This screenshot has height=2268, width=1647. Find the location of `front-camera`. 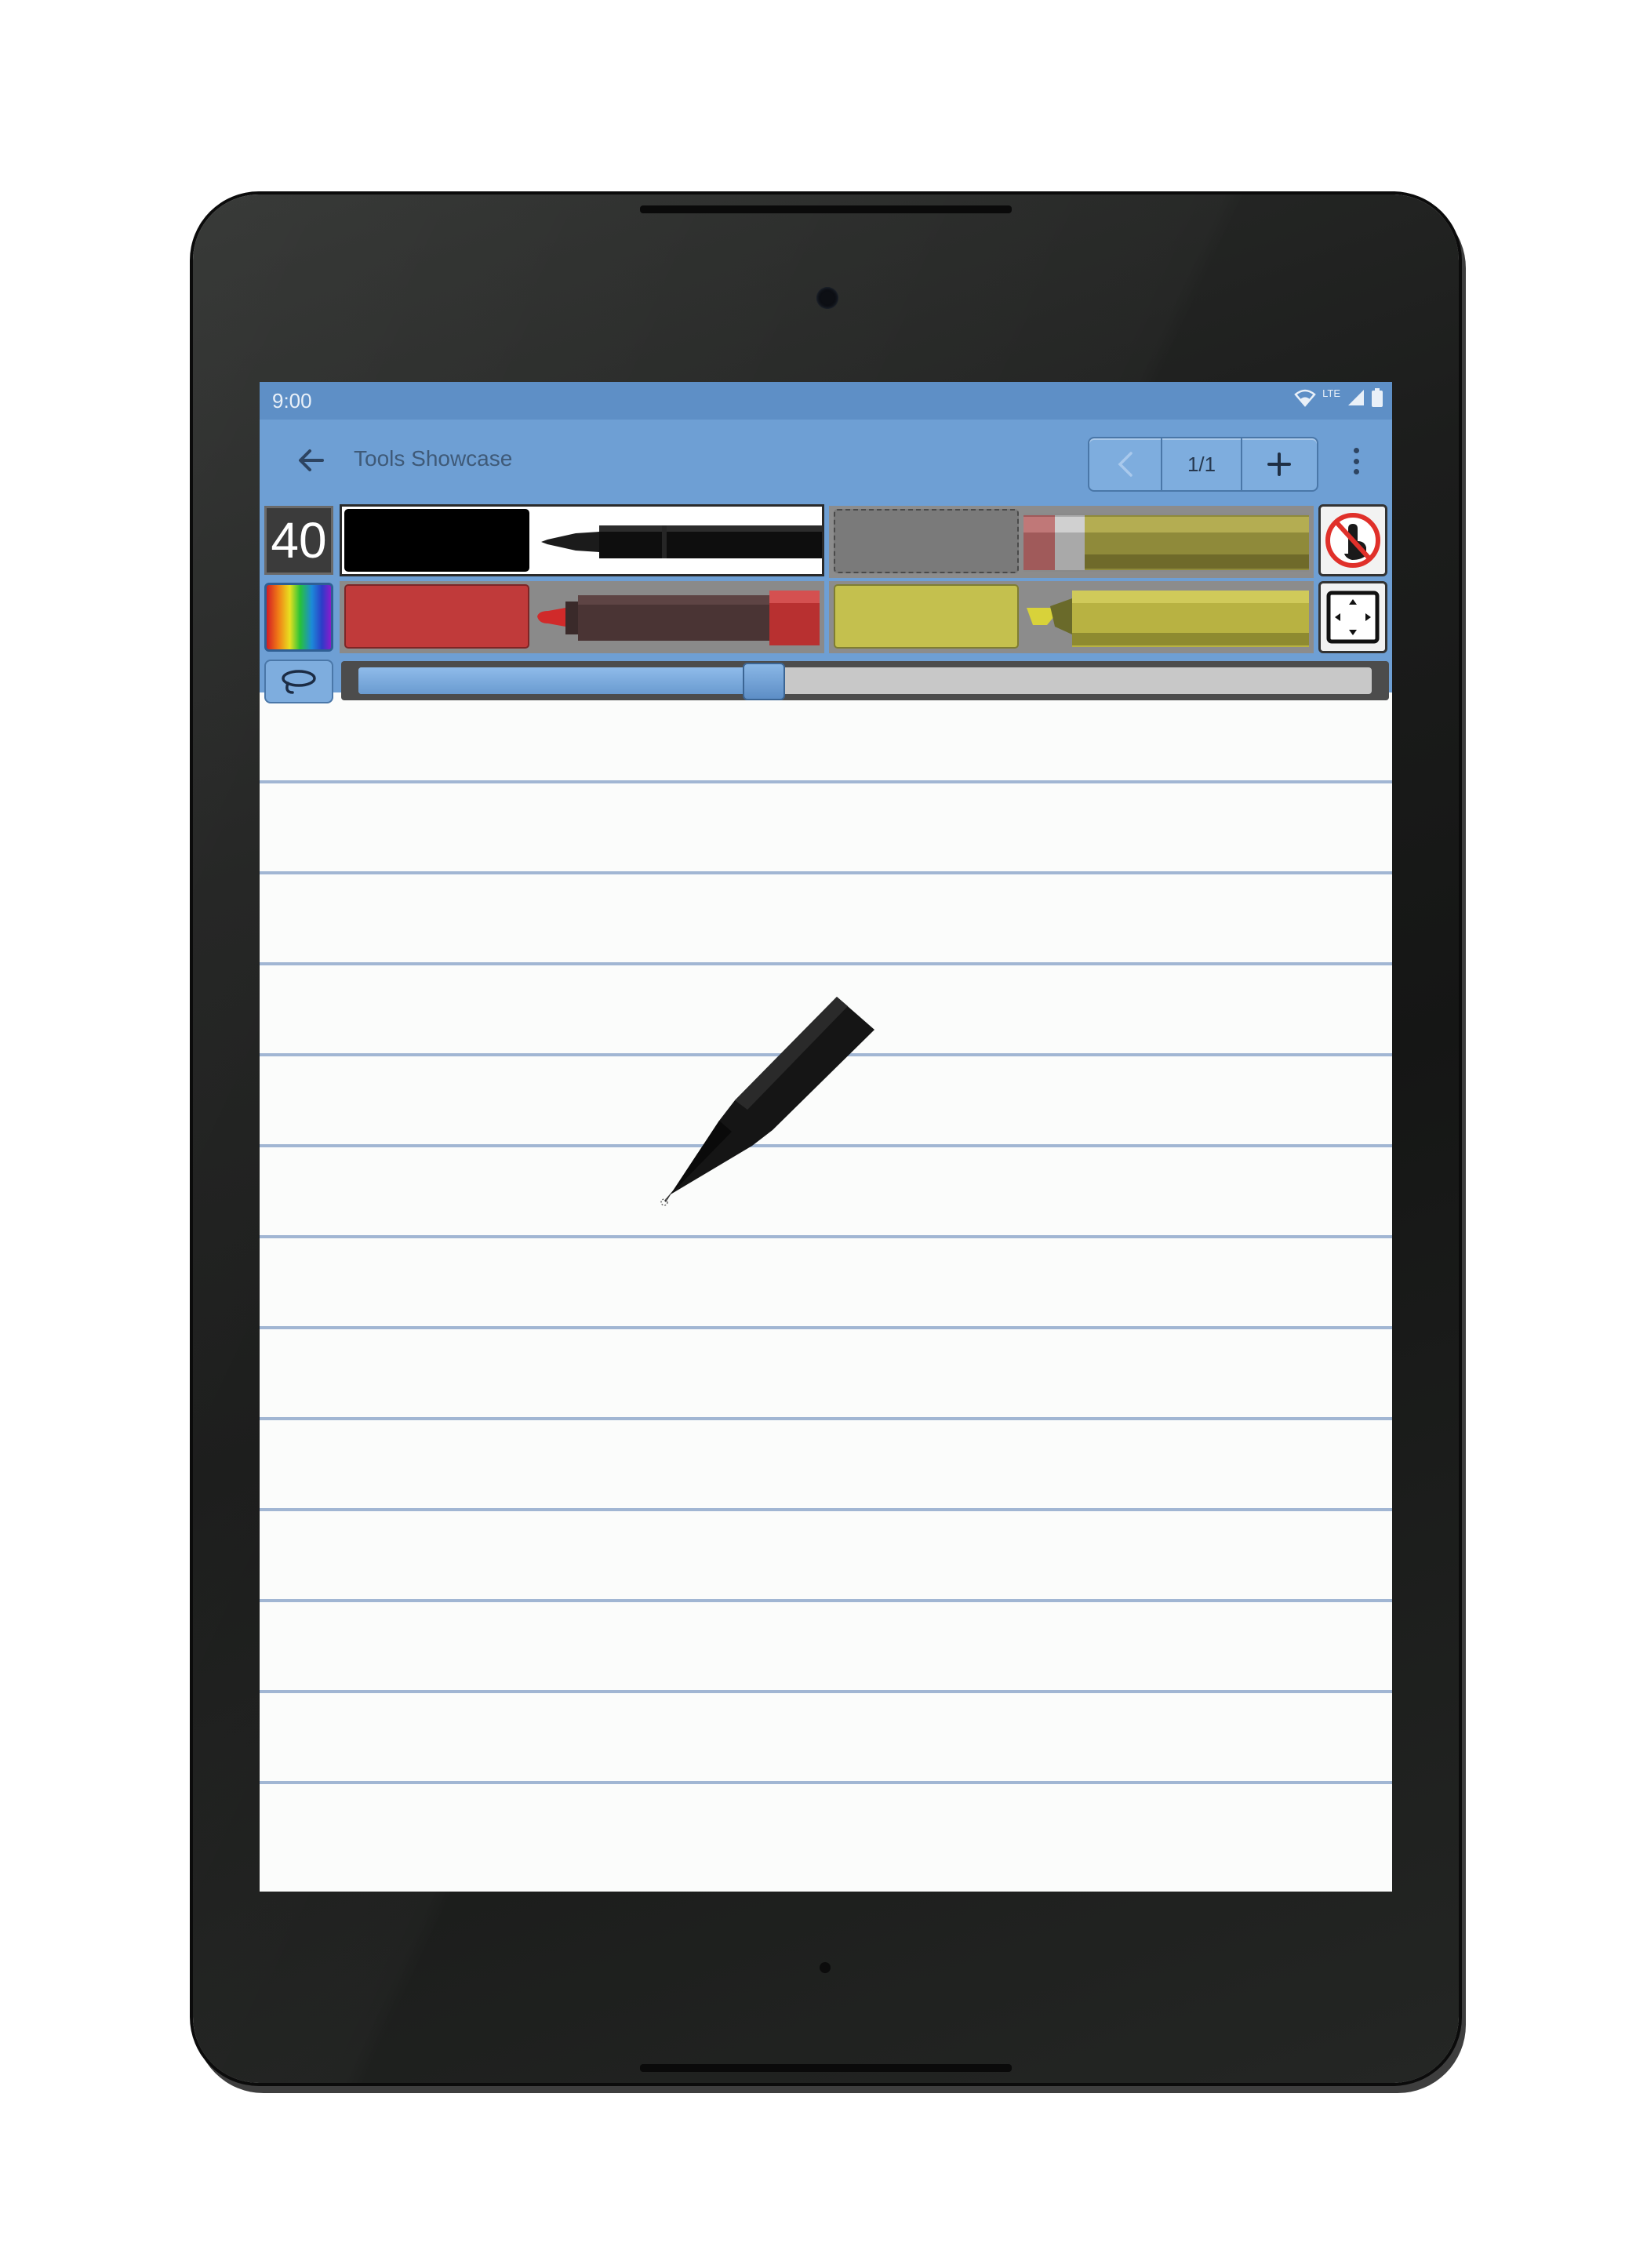

front-camera is located at coordinates (827, 298).